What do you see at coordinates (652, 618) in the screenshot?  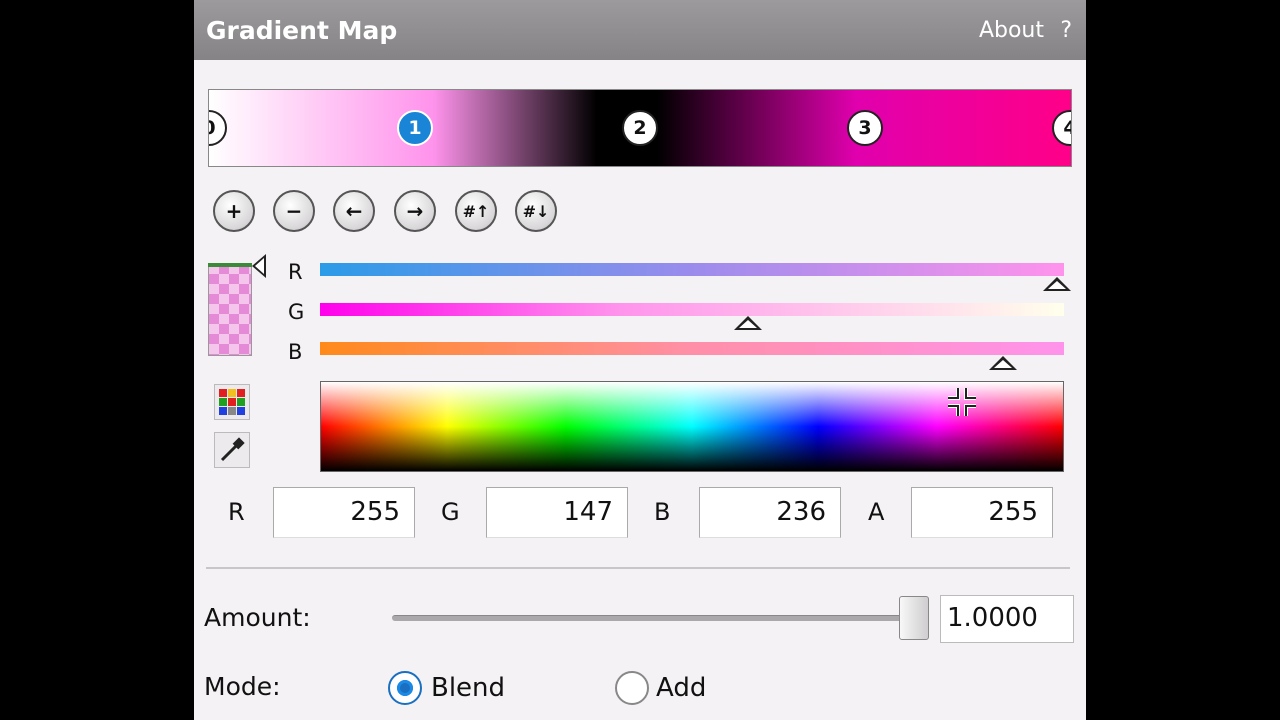 I see `amount-slider` at bounding box center [652, 618].